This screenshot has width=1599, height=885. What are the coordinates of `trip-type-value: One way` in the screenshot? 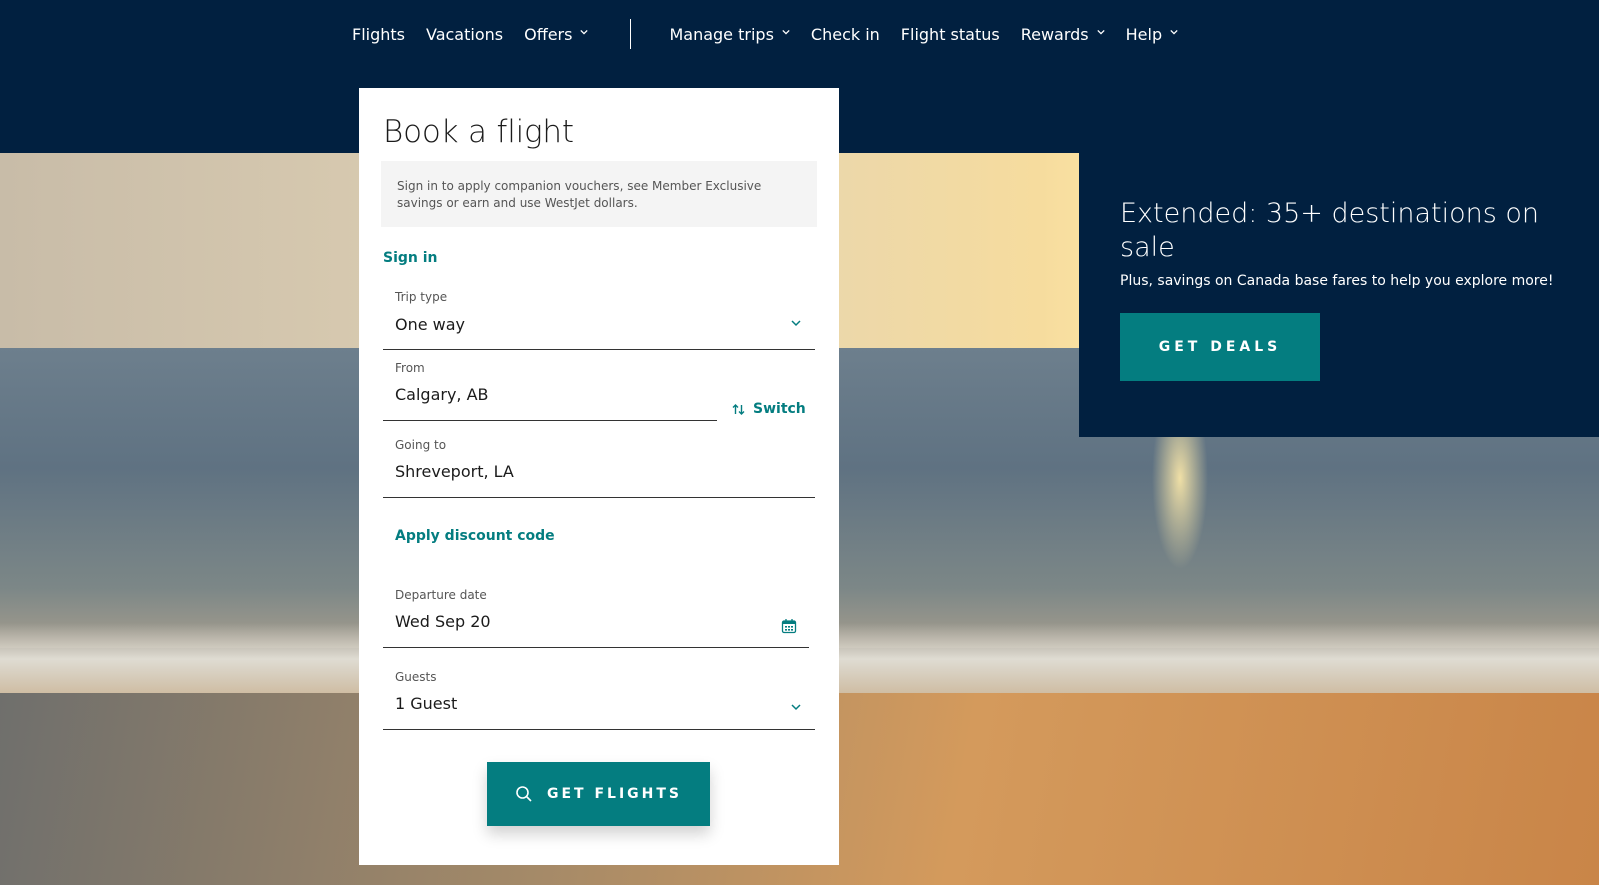 It's located at (430, 324).